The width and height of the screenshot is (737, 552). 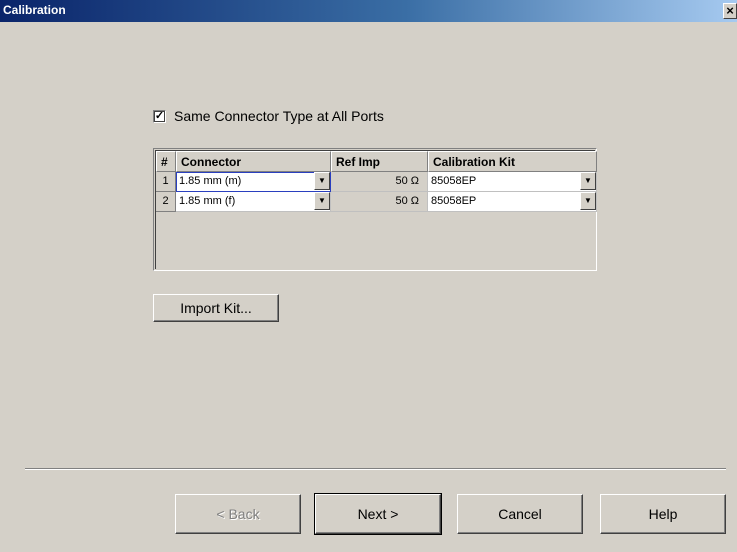 What do you see at coordinates (253, 182) in the screenshot?
I see `connector-cell: 1.85 mm (m) ▼` at bounding box center [253, 182].